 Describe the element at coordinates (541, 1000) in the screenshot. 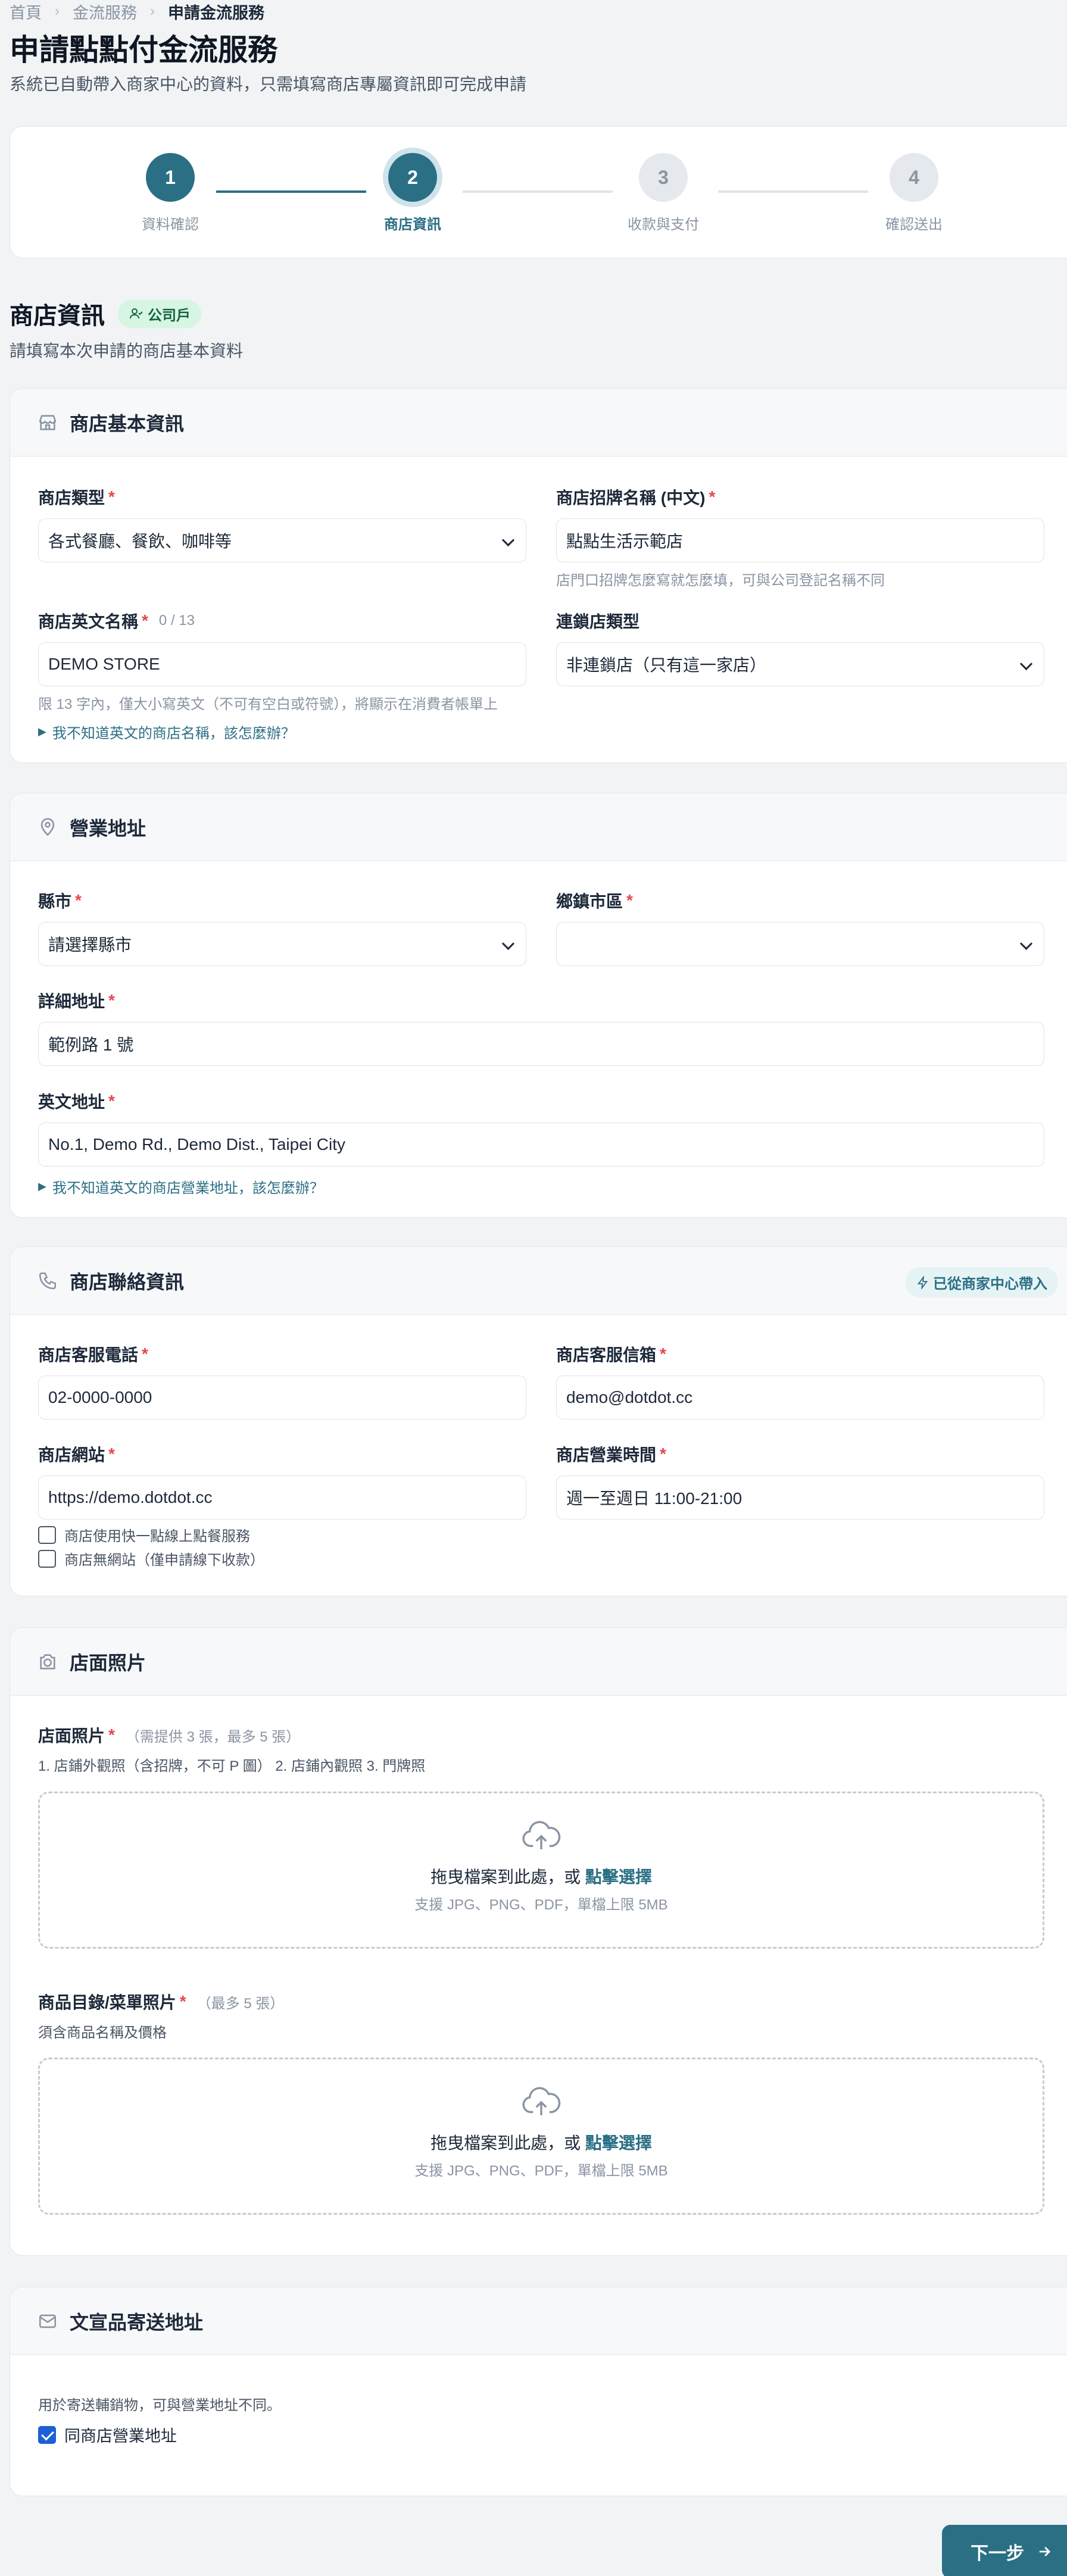

I see `field-label: 詳細地址 *` at that location.